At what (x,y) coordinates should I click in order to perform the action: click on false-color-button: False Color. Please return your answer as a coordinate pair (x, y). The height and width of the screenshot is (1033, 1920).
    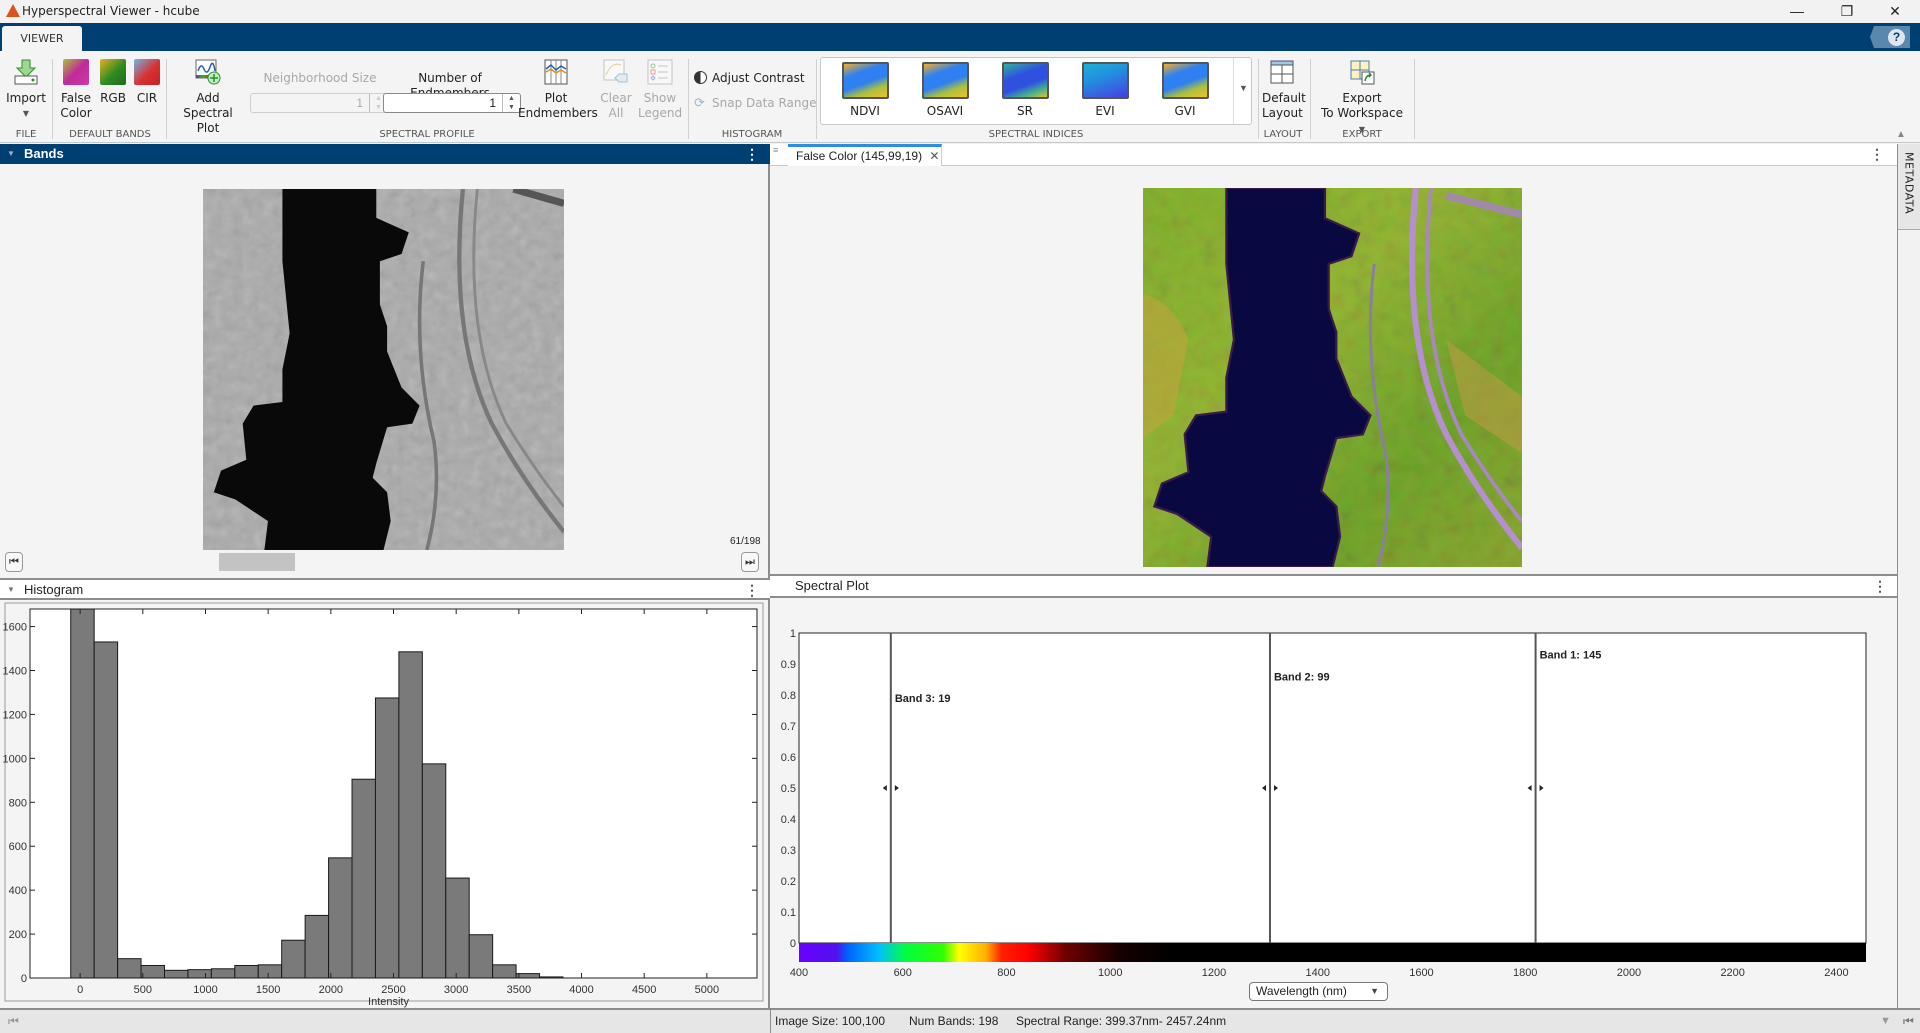
    Looking at the image, I should click on (76, 90).